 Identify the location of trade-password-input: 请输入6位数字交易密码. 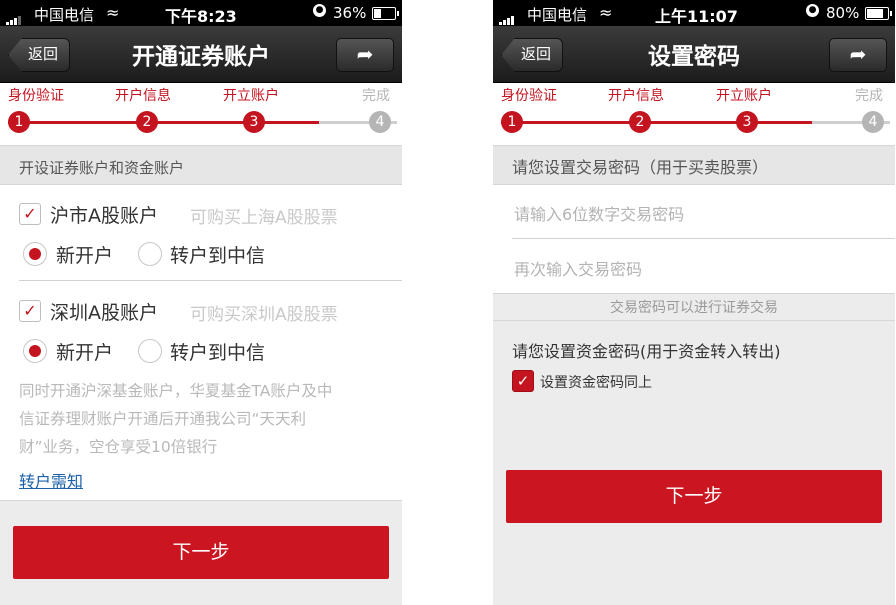
(703, 212).